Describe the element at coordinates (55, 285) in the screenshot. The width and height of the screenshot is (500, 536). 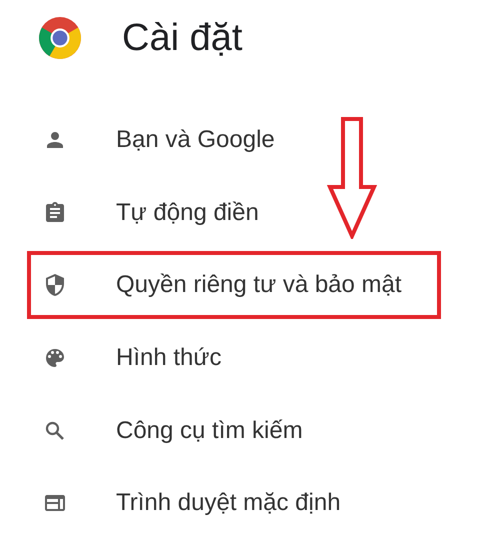
I see `shield-icon` at that location.